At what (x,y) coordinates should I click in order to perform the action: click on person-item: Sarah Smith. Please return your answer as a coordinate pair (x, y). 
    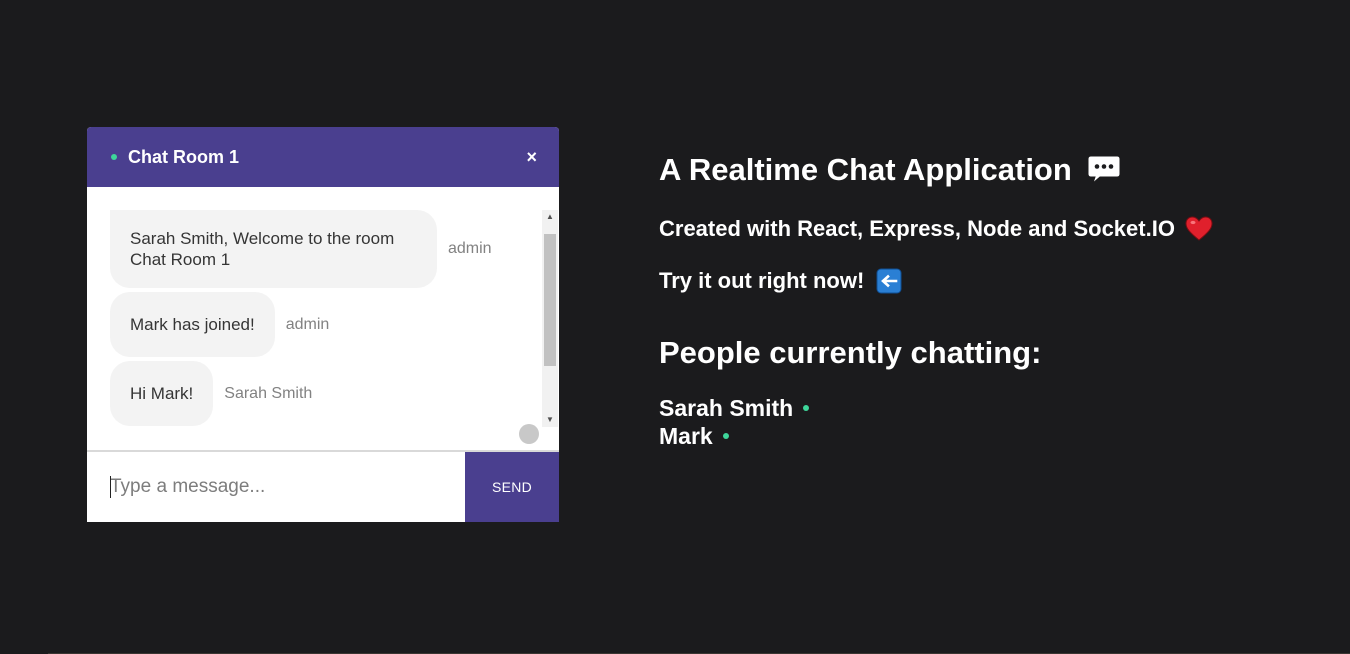
    Looking at the image, I should click on (734, 408).